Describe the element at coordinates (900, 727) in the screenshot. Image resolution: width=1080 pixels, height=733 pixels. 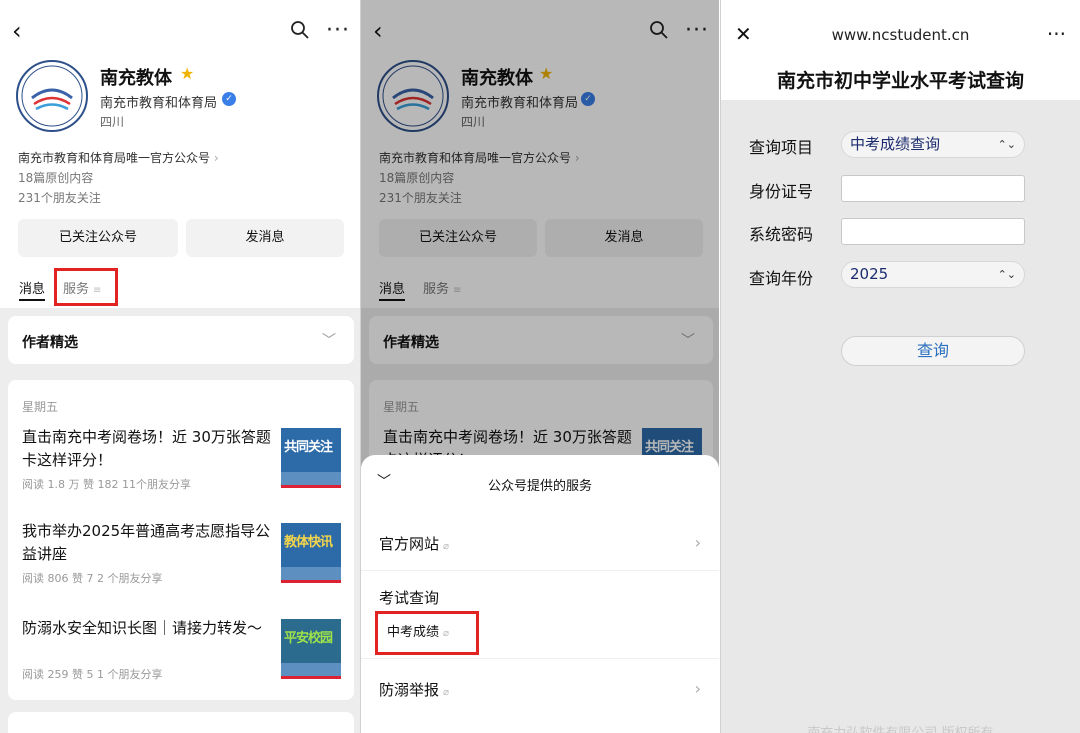
I see `page-footer: 南充力弘软件有限公司 版权所有` at that location.